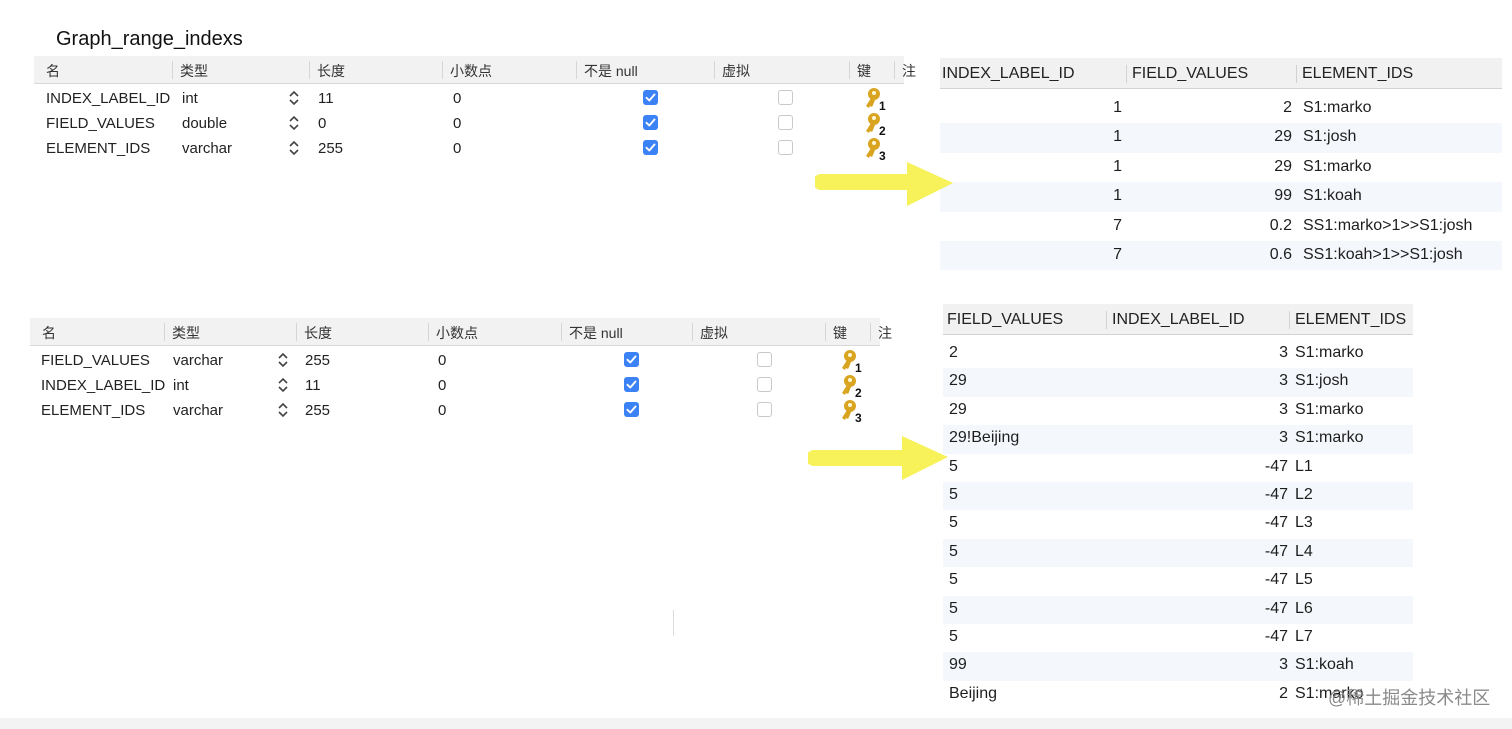  Describe the element at coordinates (958, 665) in the screenshot. I see `table-cell: 99` at that location.